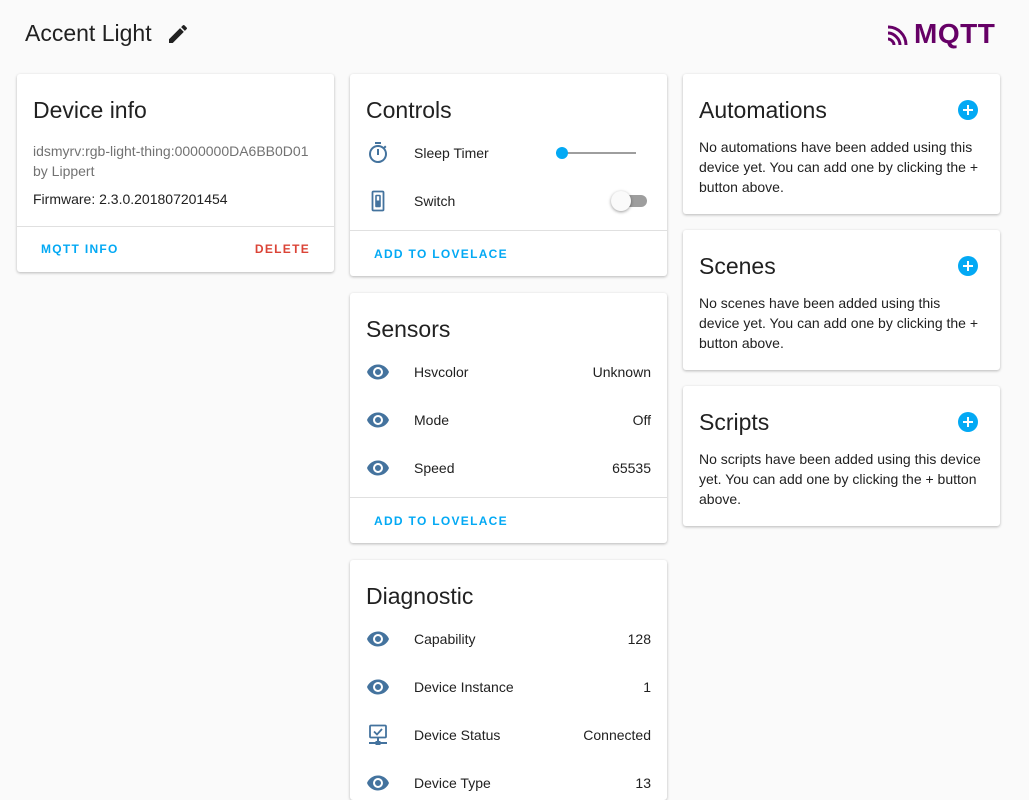  I want to click on edit-name-button, so click(178, 34).